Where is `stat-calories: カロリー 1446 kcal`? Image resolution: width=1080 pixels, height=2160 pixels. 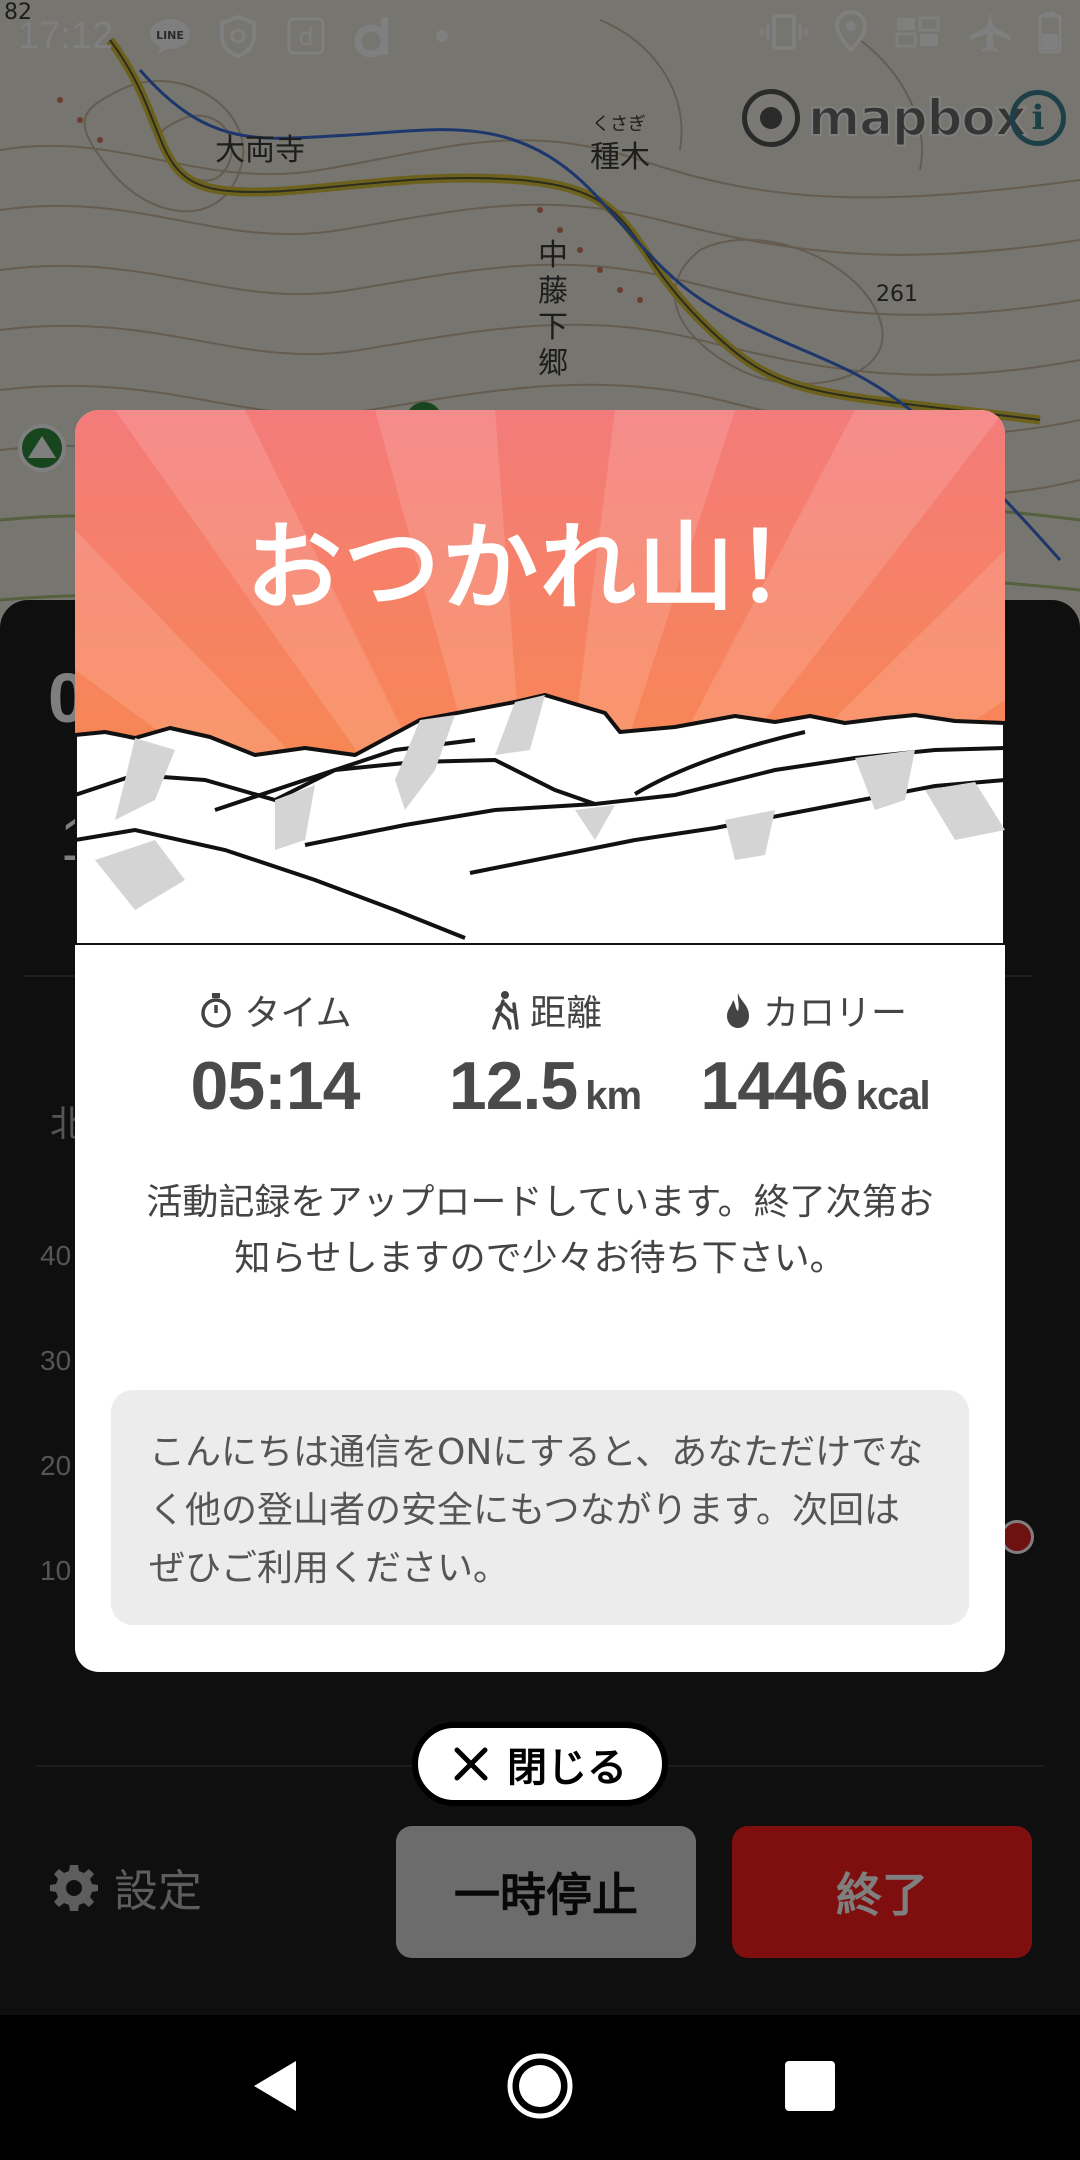 stat-calories: カロリー 1446 kcal is located at coordinates (815, 1055).